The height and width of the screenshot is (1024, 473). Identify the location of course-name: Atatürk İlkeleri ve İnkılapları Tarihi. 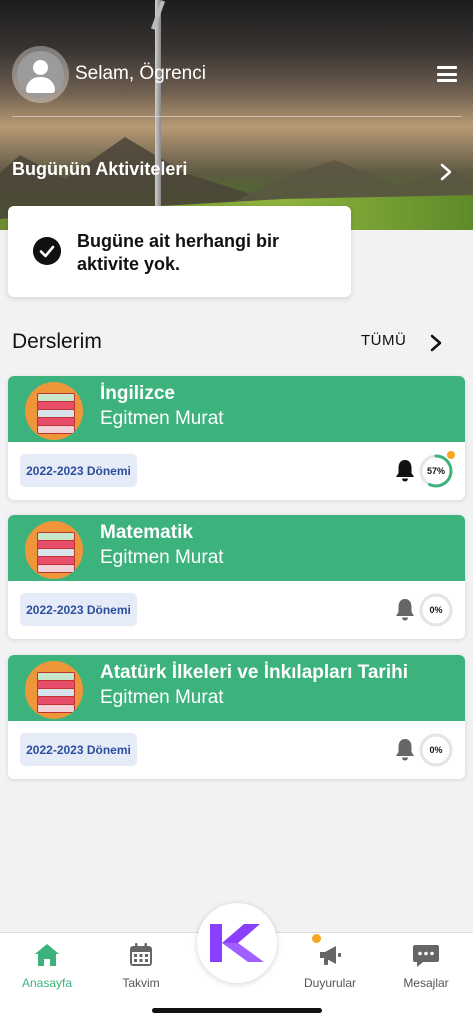
(254, 672).